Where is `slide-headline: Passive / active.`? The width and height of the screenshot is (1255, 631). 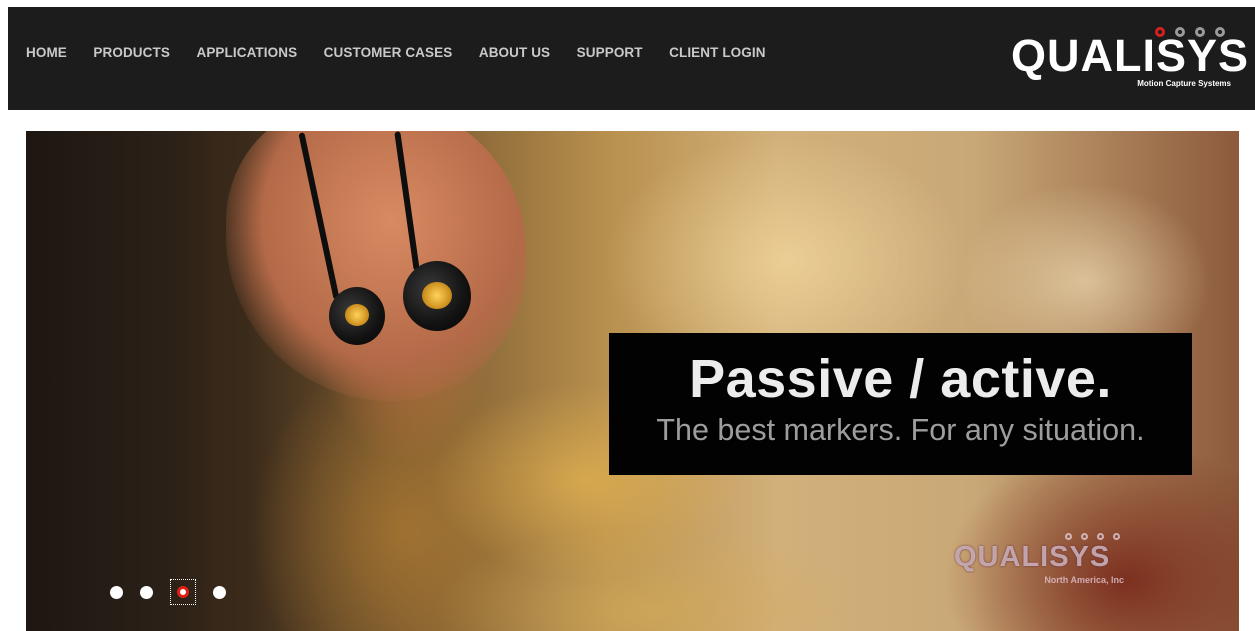
slide-headline: Passive / active. is located at coordinates (900, 379).